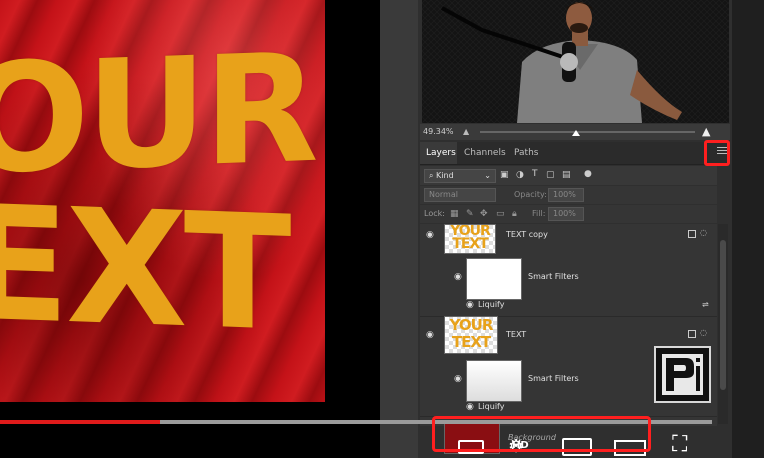 The height and width of the screenshot is (458, 764). I want to click on opacity-field: 100%, so click(566, 195).